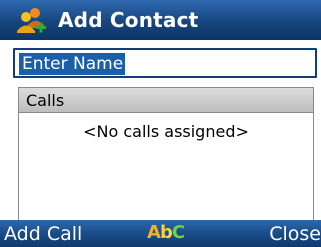 This screenshot has height=247, width=321. Describe the element at coordinates (166, 100) in the screenshot. I see `calls-header: Calls` at that location.